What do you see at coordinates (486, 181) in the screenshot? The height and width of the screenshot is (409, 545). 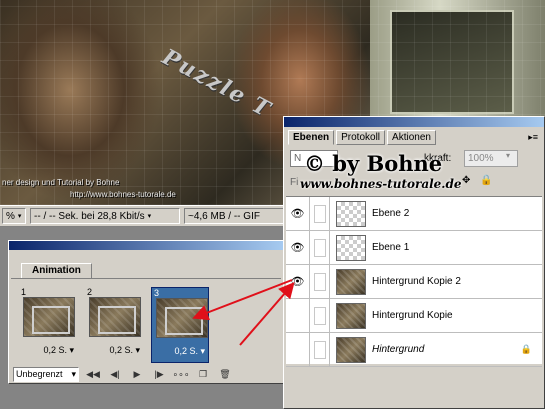 I see `lock-all-icon: 🔒` at bounding box center [486, 181].